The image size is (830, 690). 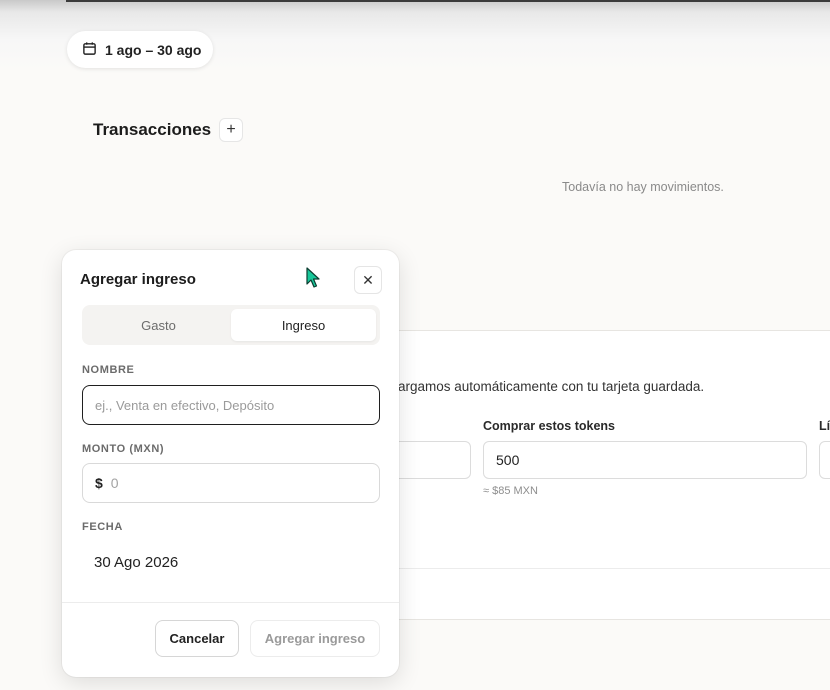 I want to click on name-label: NOMBRE, so click(x=108, y=370).